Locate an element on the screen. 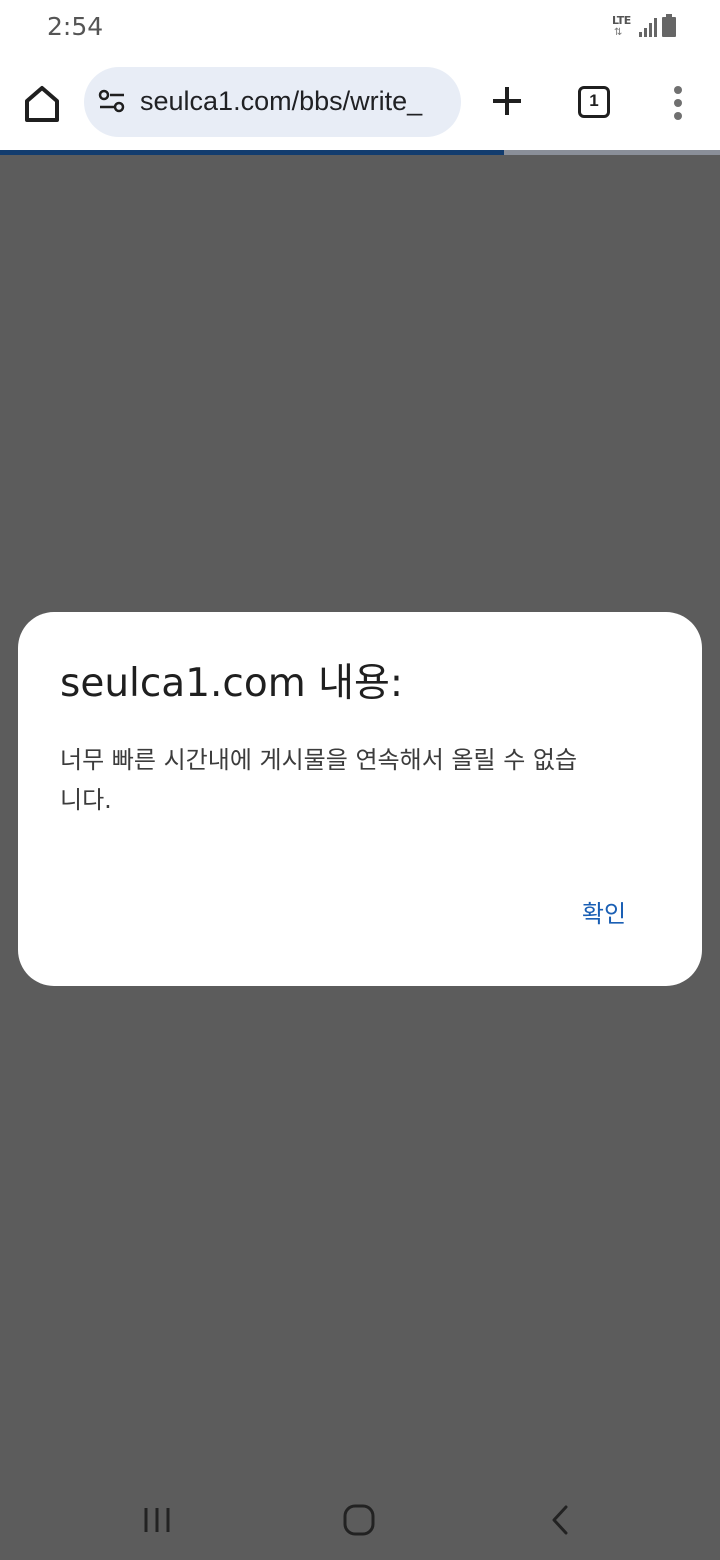  status-icons: LTE ⇅ is located at coordinates (644, 27).